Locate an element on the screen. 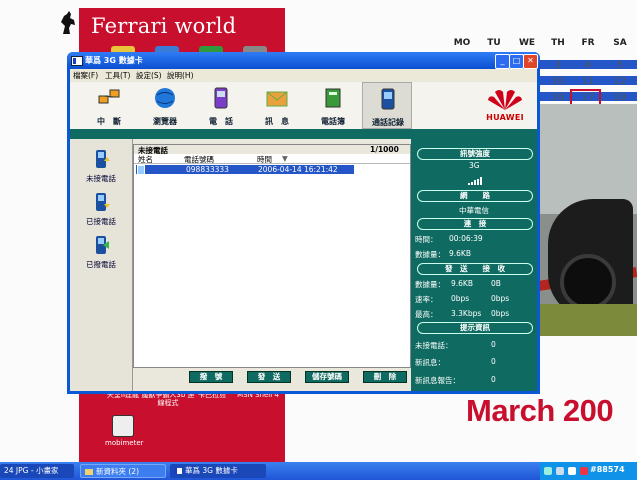 Image resolution: width=637 pixels, height=480 pixels. sort-desc-icon: ▼ is located at coordinates (285, 158).